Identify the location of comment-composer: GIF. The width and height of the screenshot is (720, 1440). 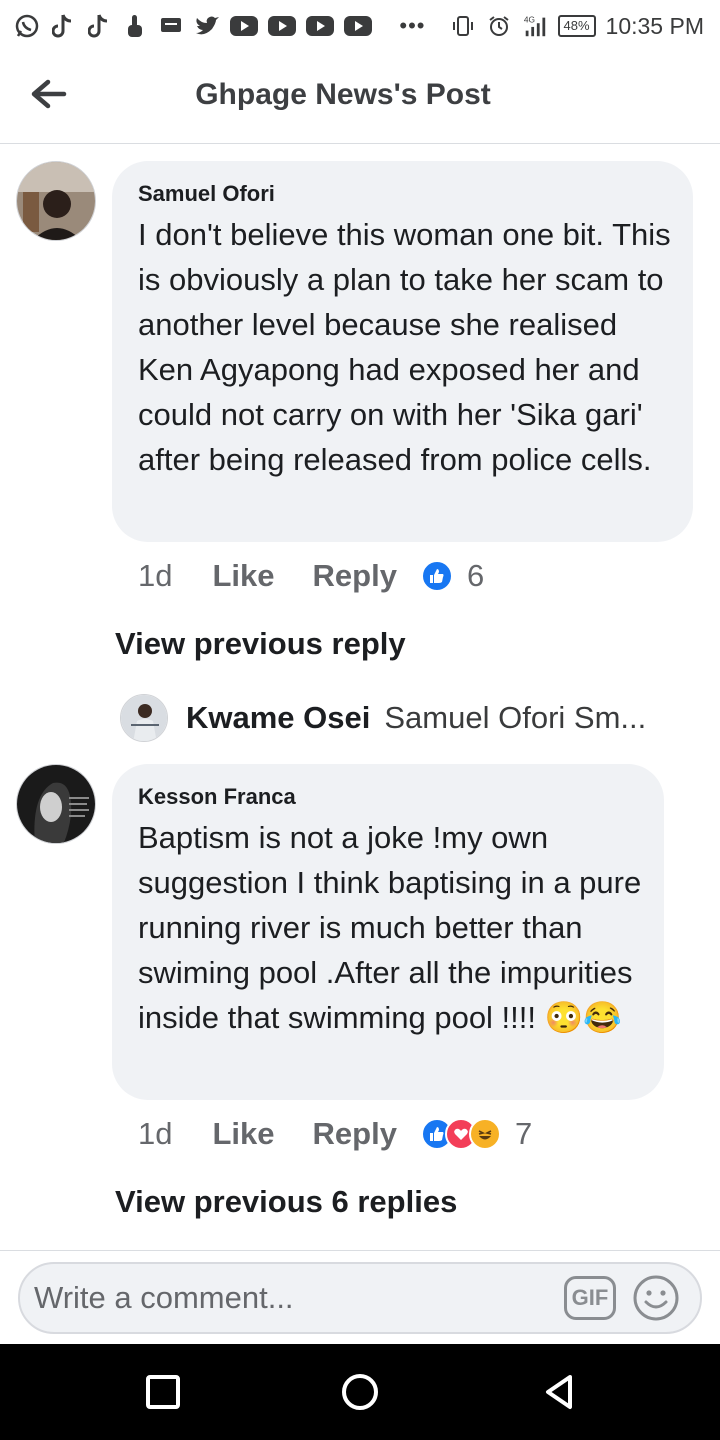
(360, 1298).